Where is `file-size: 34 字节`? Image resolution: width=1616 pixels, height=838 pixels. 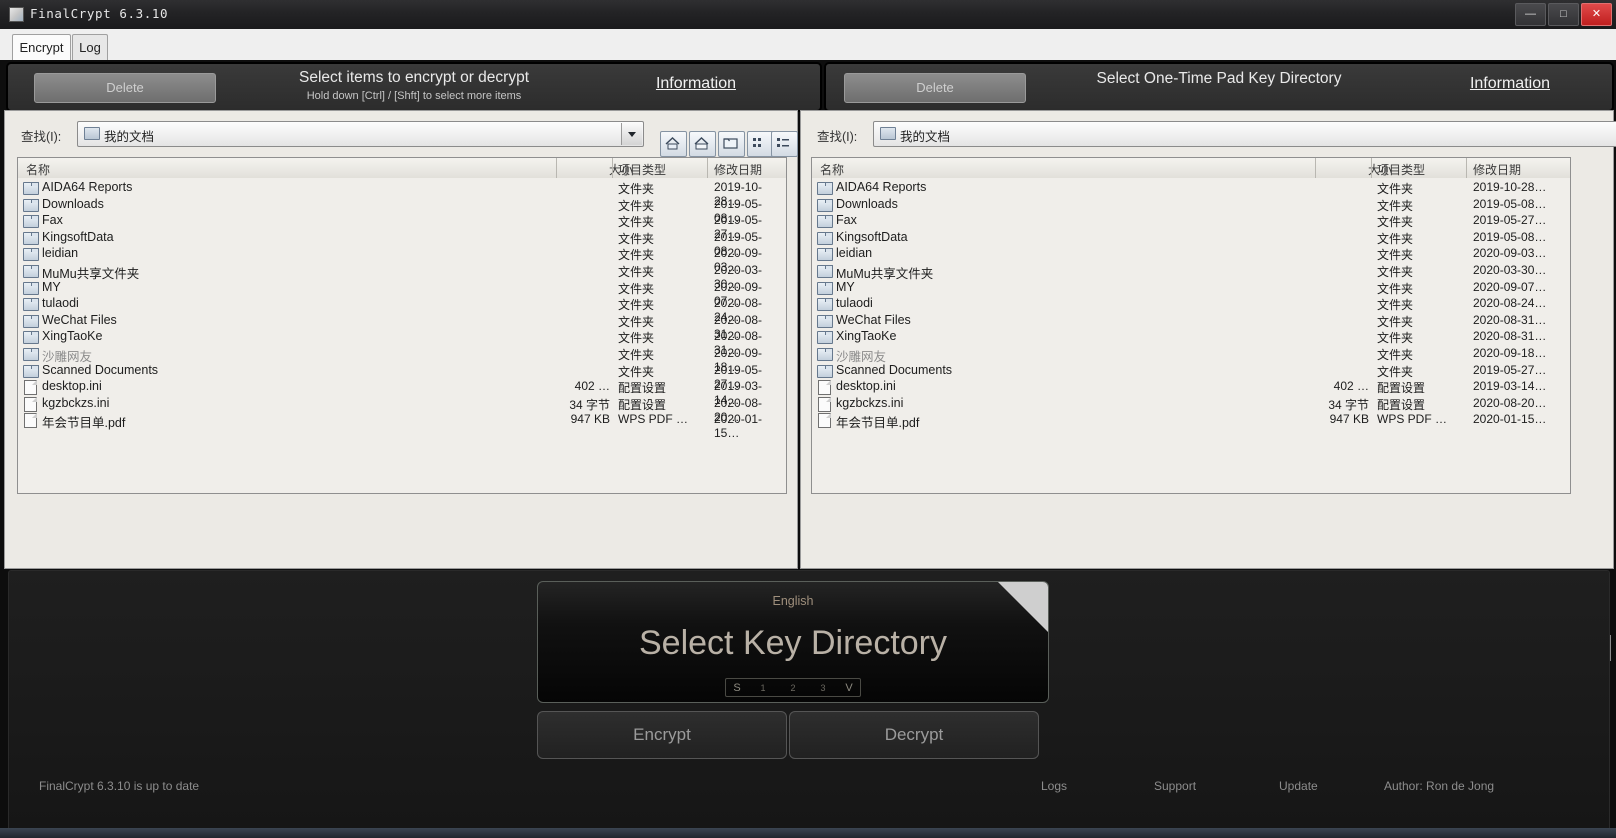
file-size: 34 字节 is located at coordinates (1348, 404).